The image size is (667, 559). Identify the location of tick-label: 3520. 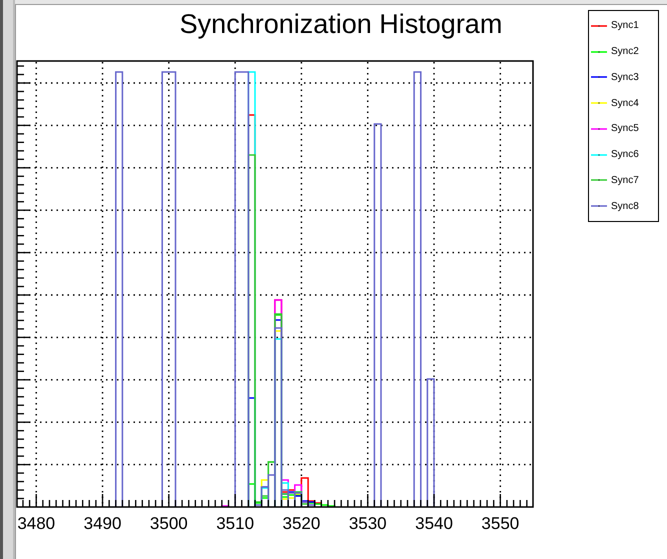
(301, 523).